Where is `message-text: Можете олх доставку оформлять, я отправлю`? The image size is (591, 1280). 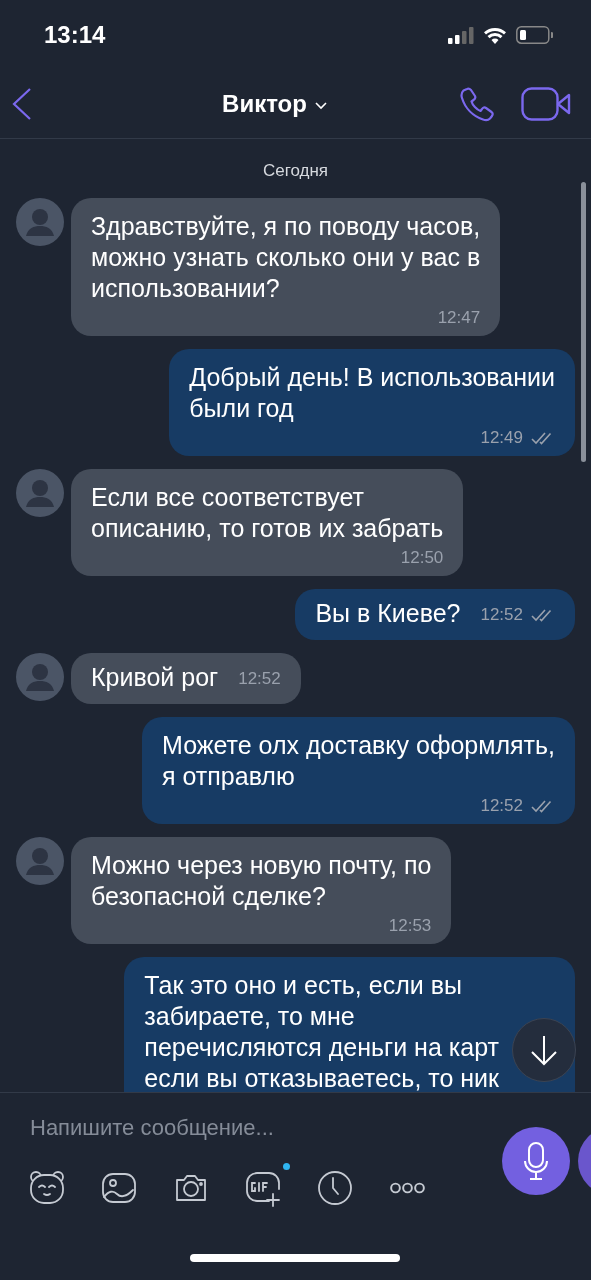 message-text: Можете олх доставку оформлять, я отправлю is located at coordinates (358, 761).